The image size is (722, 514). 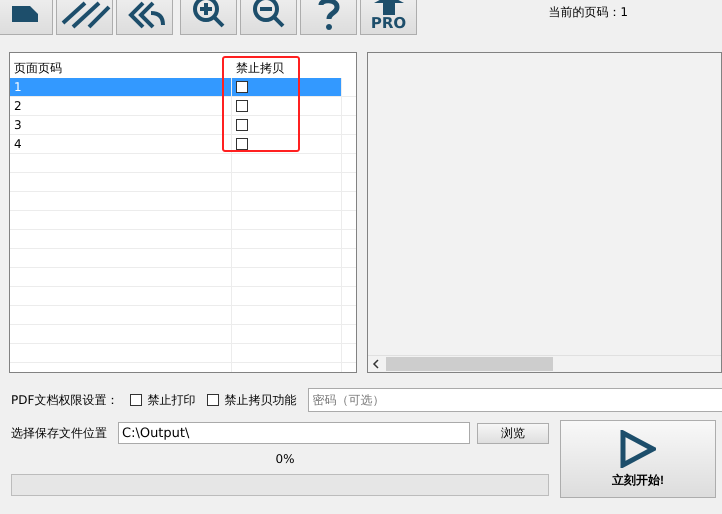 I want to click on checkbox-option: 禁止打印, so click(x=163, y=400).